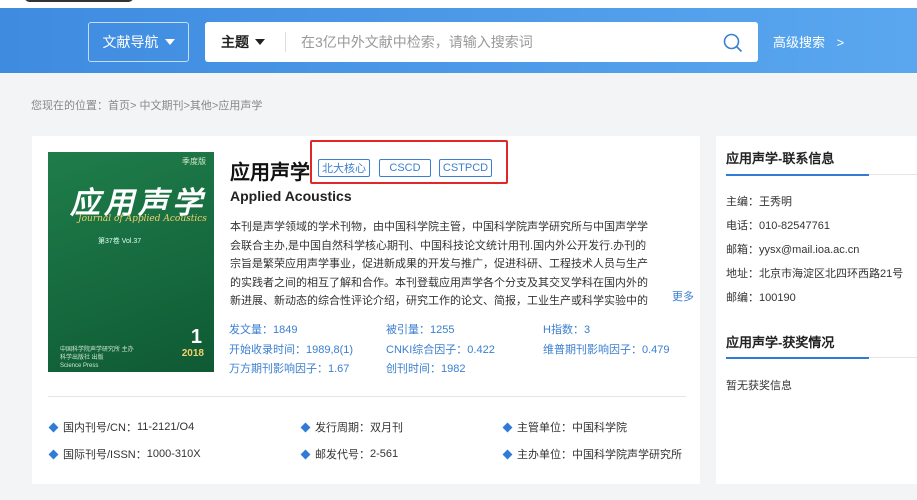  What do you see at coordinates (440, 350) in the screenshot?
I see `stat-cnki-factor: CNKI综合因子：0.422` at bounding box center [440, 350].